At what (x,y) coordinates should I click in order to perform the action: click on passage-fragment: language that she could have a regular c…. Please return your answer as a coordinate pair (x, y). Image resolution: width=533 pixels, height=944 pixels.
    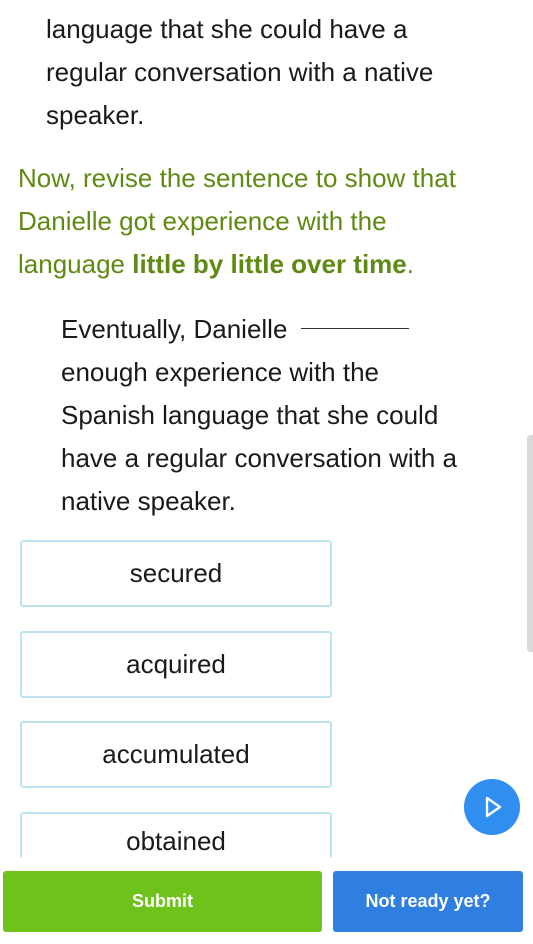
    Looking at the image, I should click on (276, 72).